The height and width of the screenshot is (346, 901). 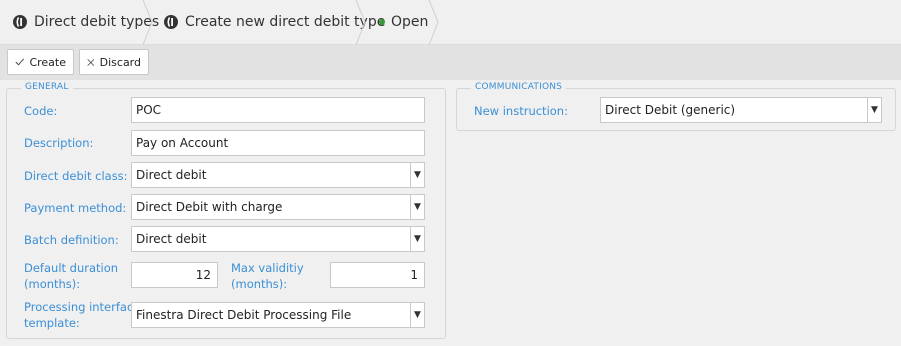 What do you see at coordinates (97, 22) in the screenshot?
I see `breadcrumb-label: Direct debit types` at bounding box center [97, 22].